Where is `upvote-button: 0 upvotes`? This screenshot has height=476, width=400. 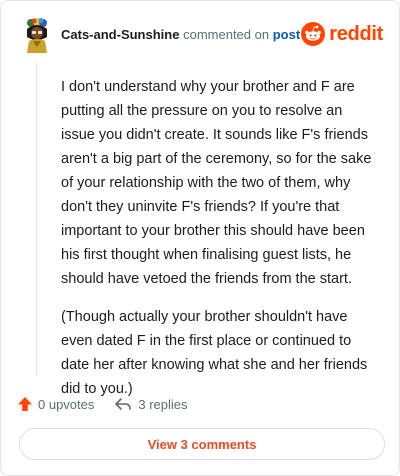
upvote-button: 0 upvotes is located at coordinates (55, 404).